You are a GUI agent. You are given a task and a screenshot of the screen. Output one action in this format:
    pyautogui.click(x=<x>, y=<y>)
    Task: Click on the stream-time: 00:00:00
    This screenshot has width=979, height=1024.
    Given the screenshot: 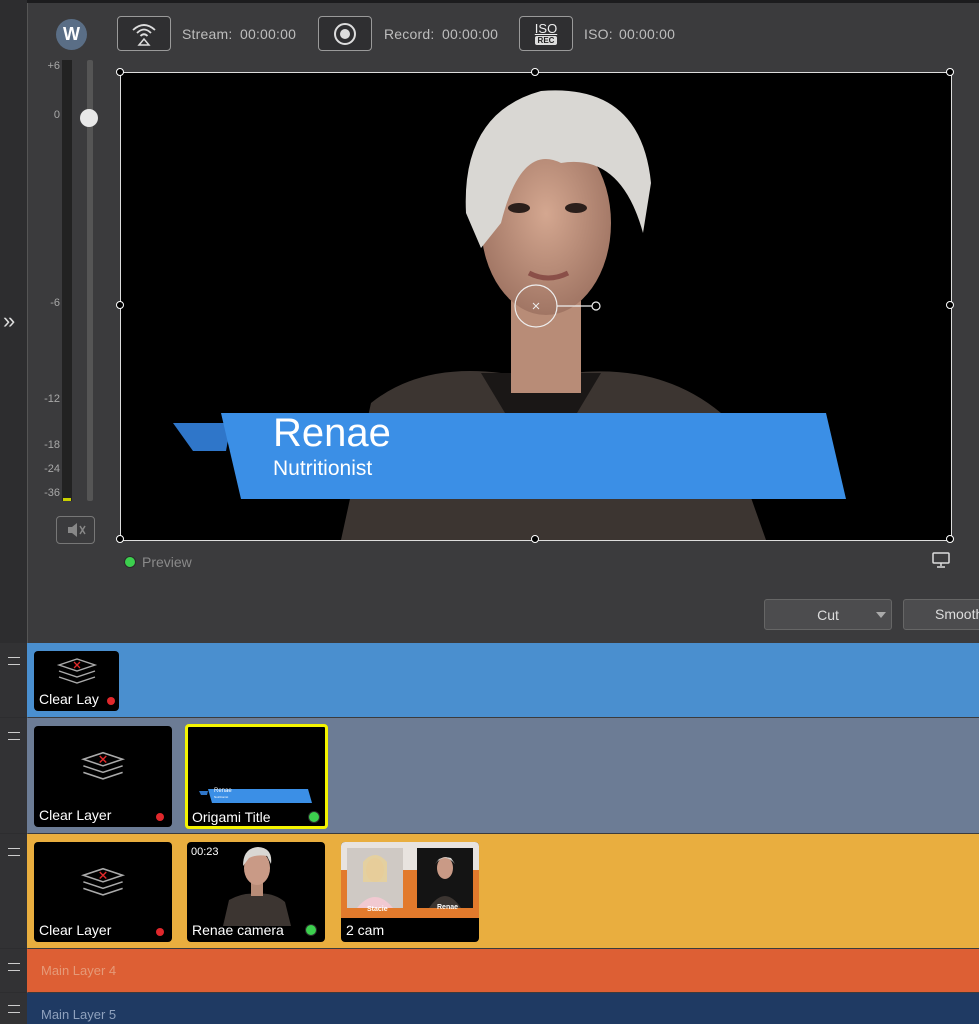 What is the action you would take?
    pyautogui.click(x=268, y=34)
    